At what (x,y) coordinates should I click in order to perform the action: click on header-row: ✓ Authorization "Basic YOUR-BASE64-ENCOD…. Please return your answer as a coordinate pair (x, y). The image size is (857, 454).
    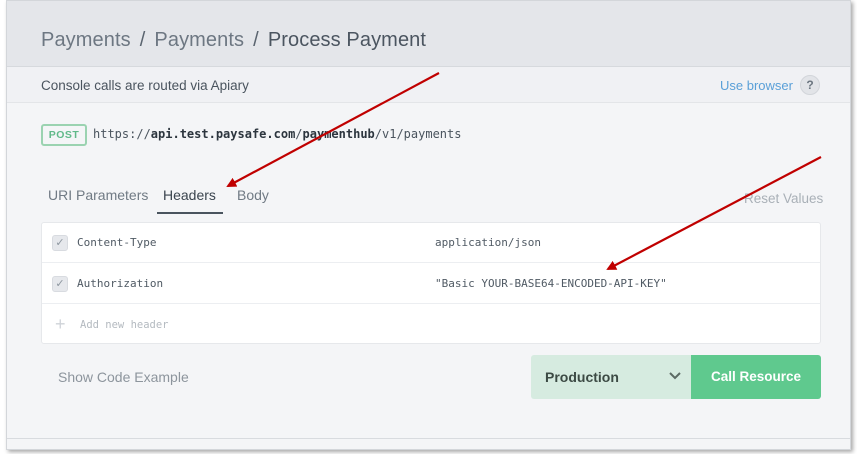
    Looking at the image, I should click on (431, 284).